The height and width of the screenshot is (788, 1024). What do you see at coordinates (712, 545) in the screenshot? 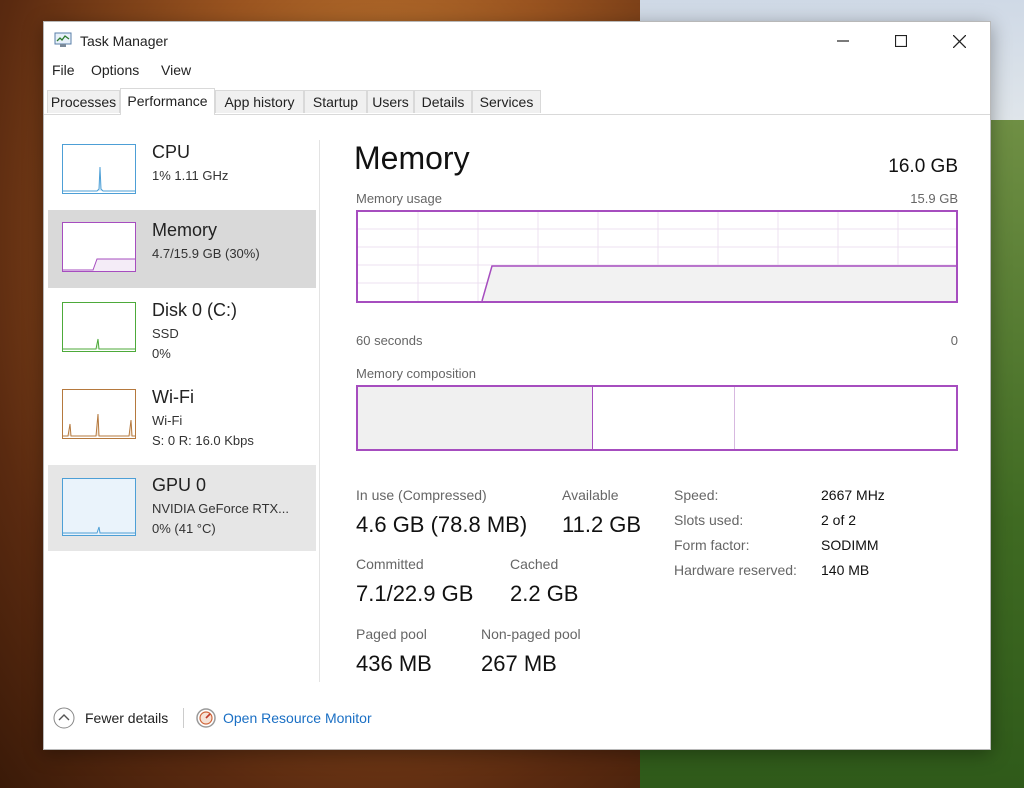
I see `spec-label: Form factor:` at bounding box center [712, 545].